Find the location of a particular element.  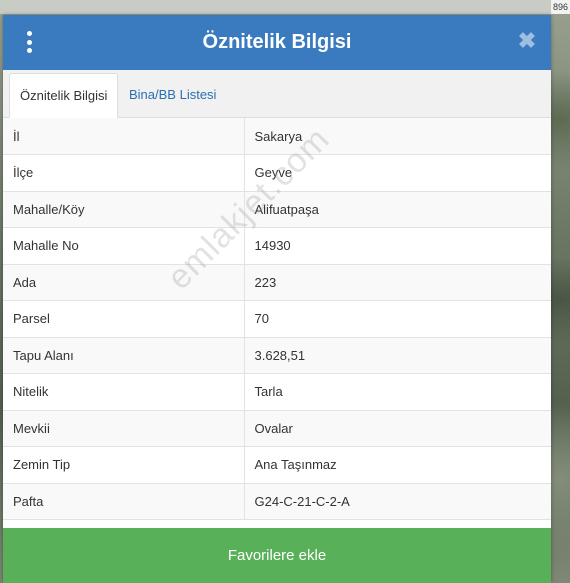

table-row: Zemin Tip Ana Taşınmaz is located at coordinates (277, 465).